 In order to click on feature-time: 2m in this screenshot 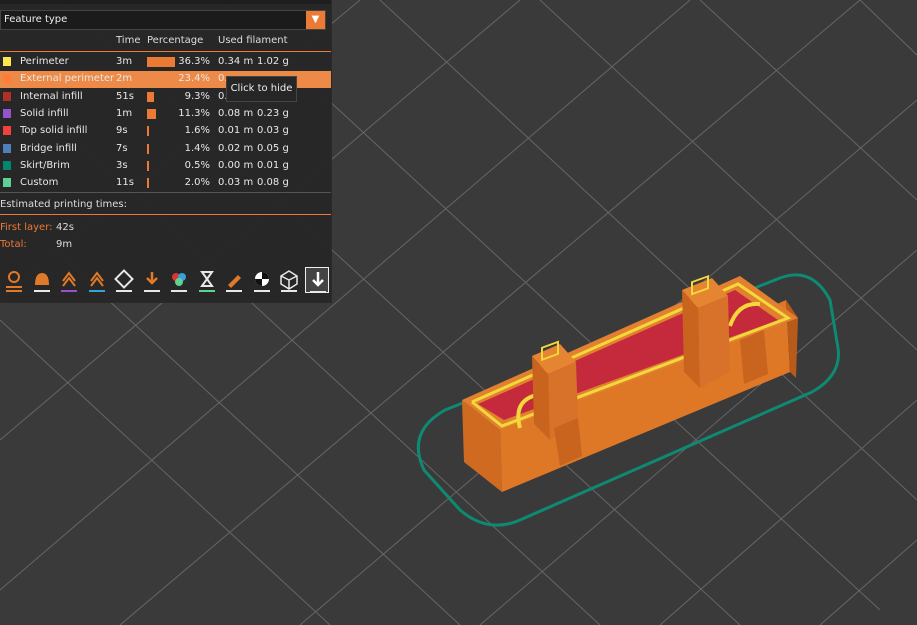, I will do `click(124, 79)`.